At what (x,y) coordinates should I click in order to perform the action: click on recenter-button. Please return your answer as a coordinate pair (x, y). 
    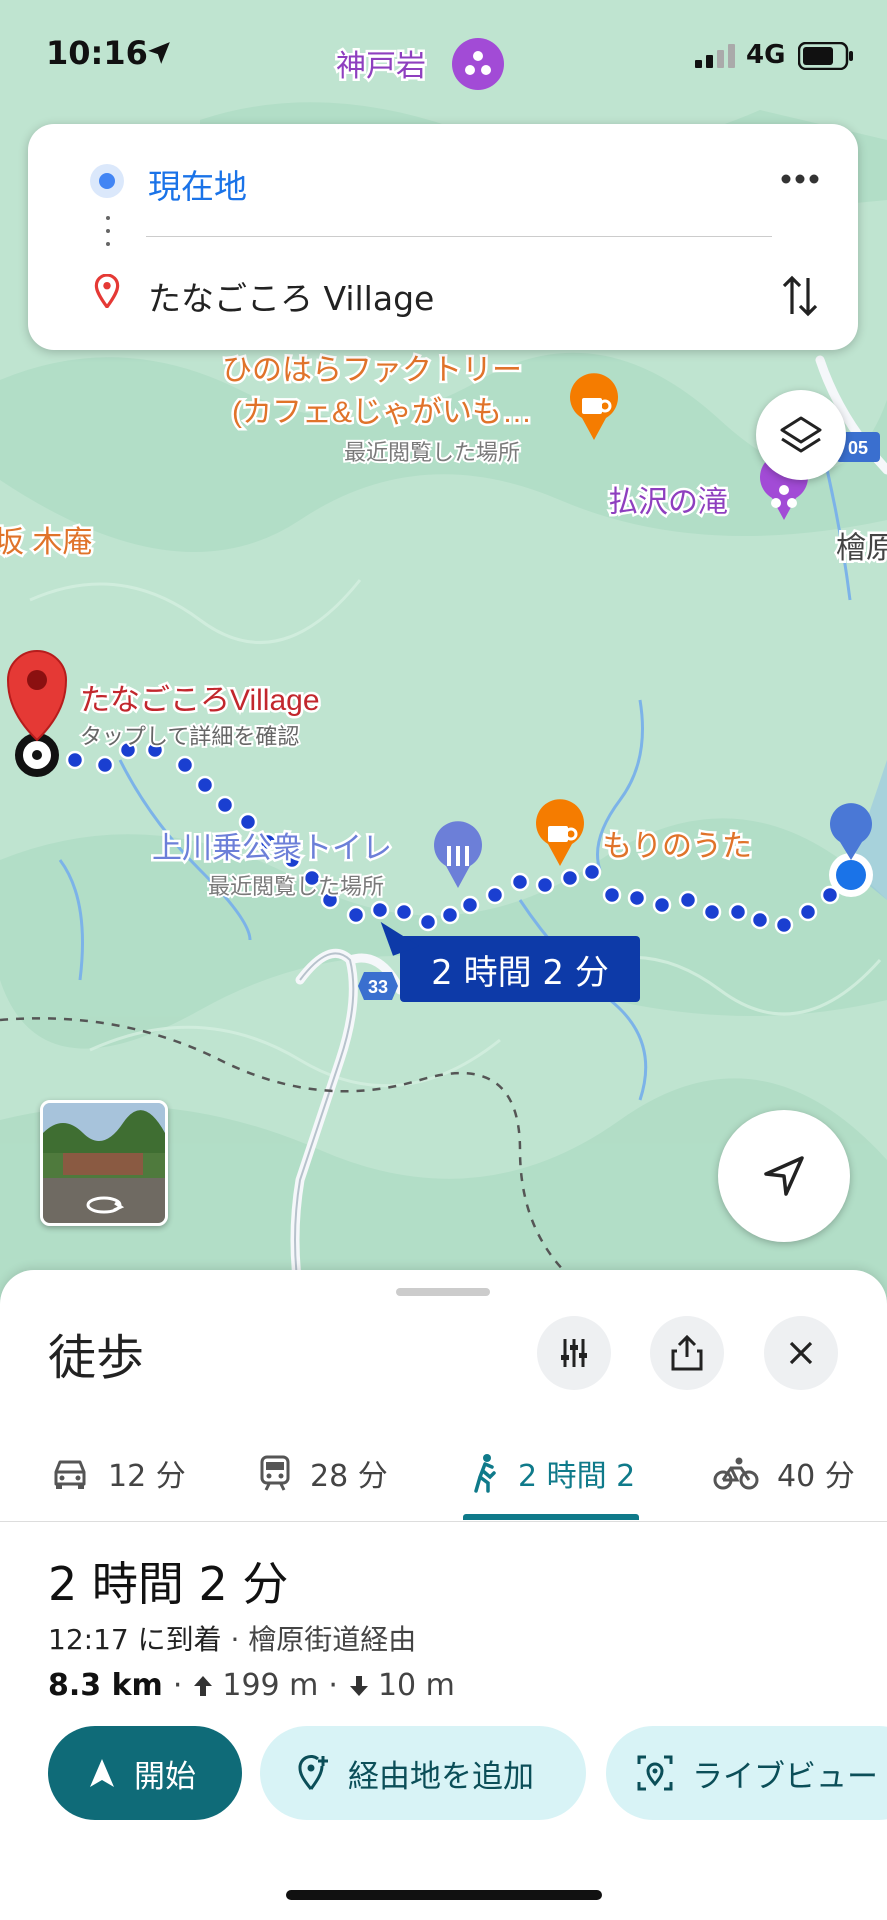
    Looking at the image, I should click on (784, 1176).